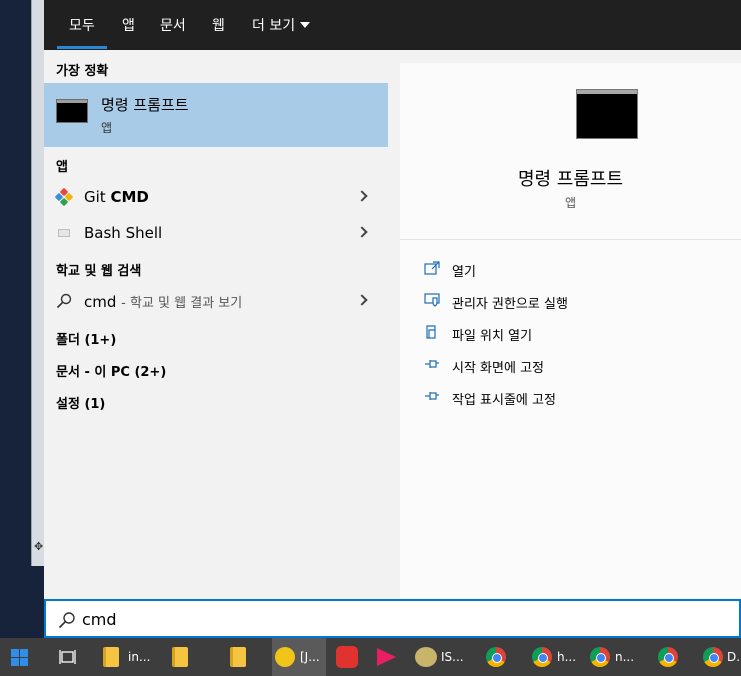 The image size is (741, 676). I want to click on app-result-git-cmd: Git CMD, so click(216, 197).